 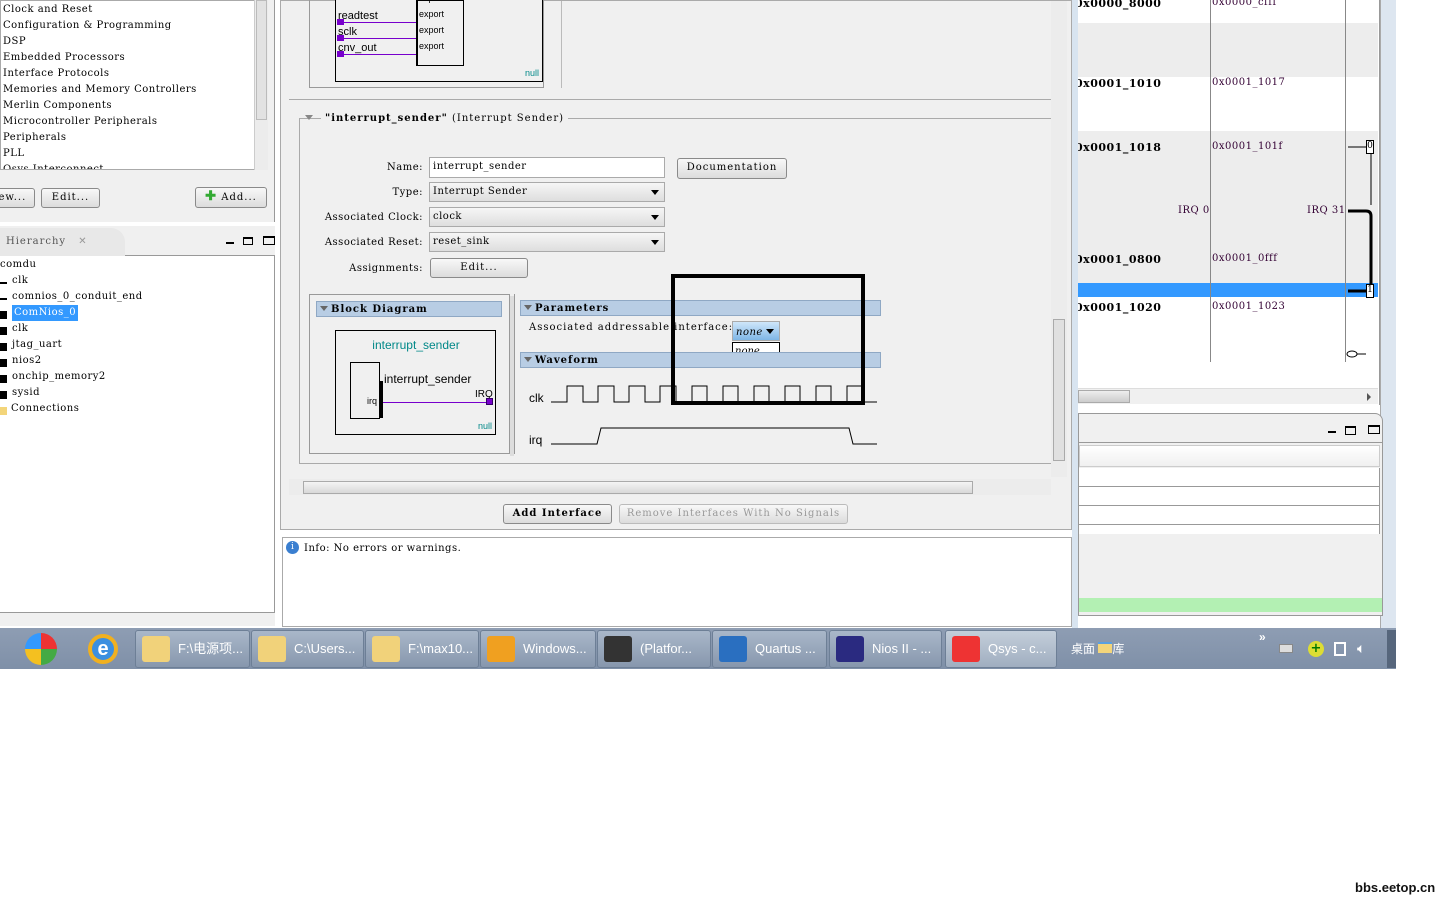 I want to click on hierarchy-item: nios2, so click(x=27, y=361).